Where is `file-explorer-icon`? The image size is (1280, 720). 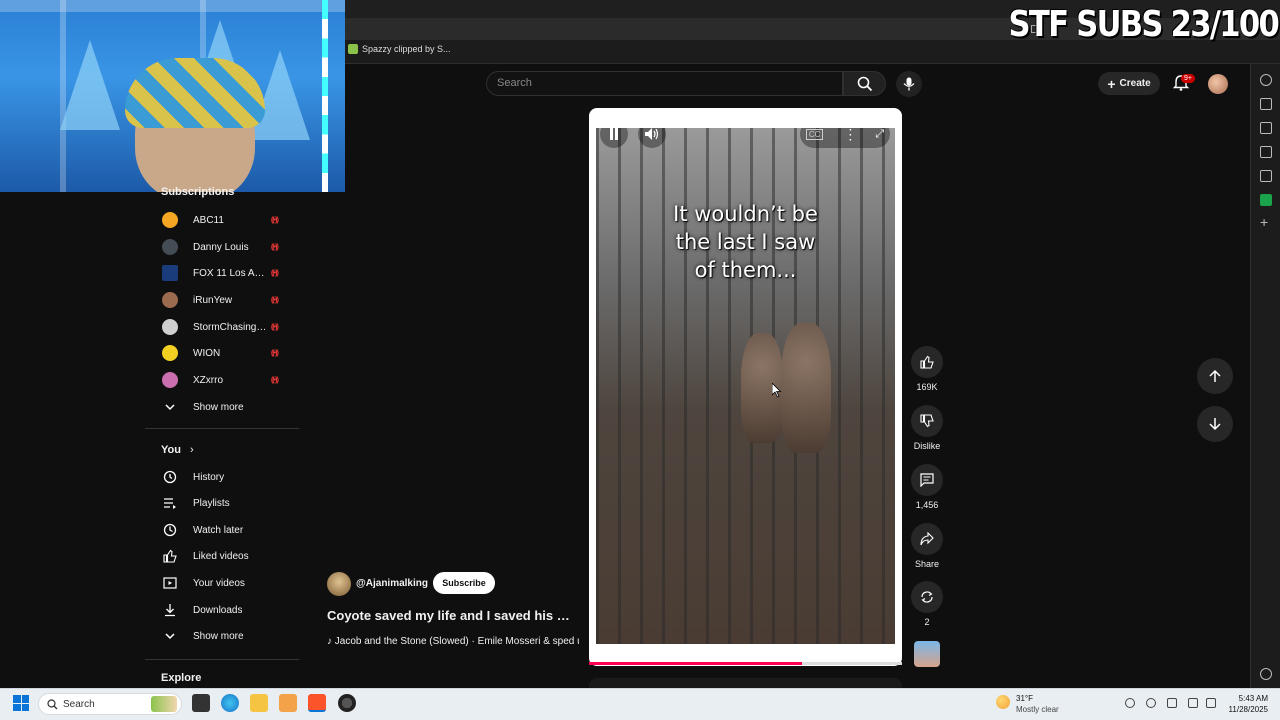
file-explorer-icon is located at coordinates (259, 703).